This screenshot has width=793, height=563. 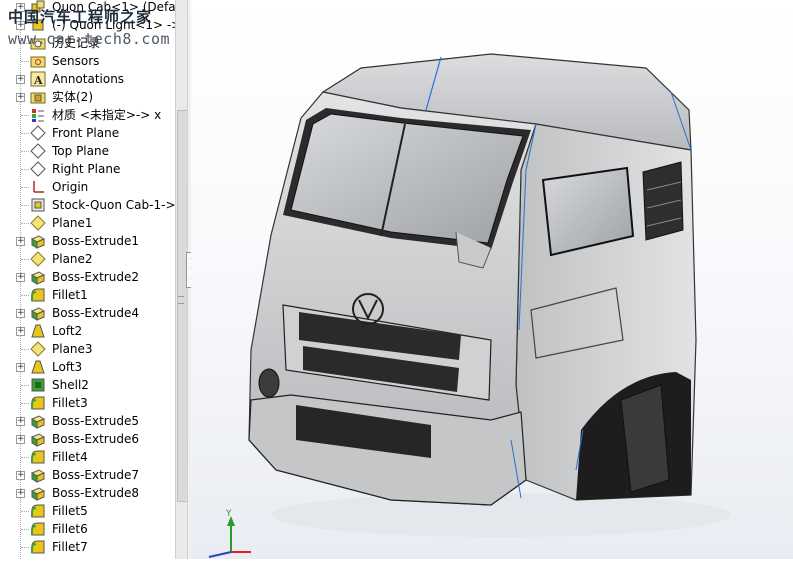 I want to click on sensor-folder-icon, so click(x=38, y=61).